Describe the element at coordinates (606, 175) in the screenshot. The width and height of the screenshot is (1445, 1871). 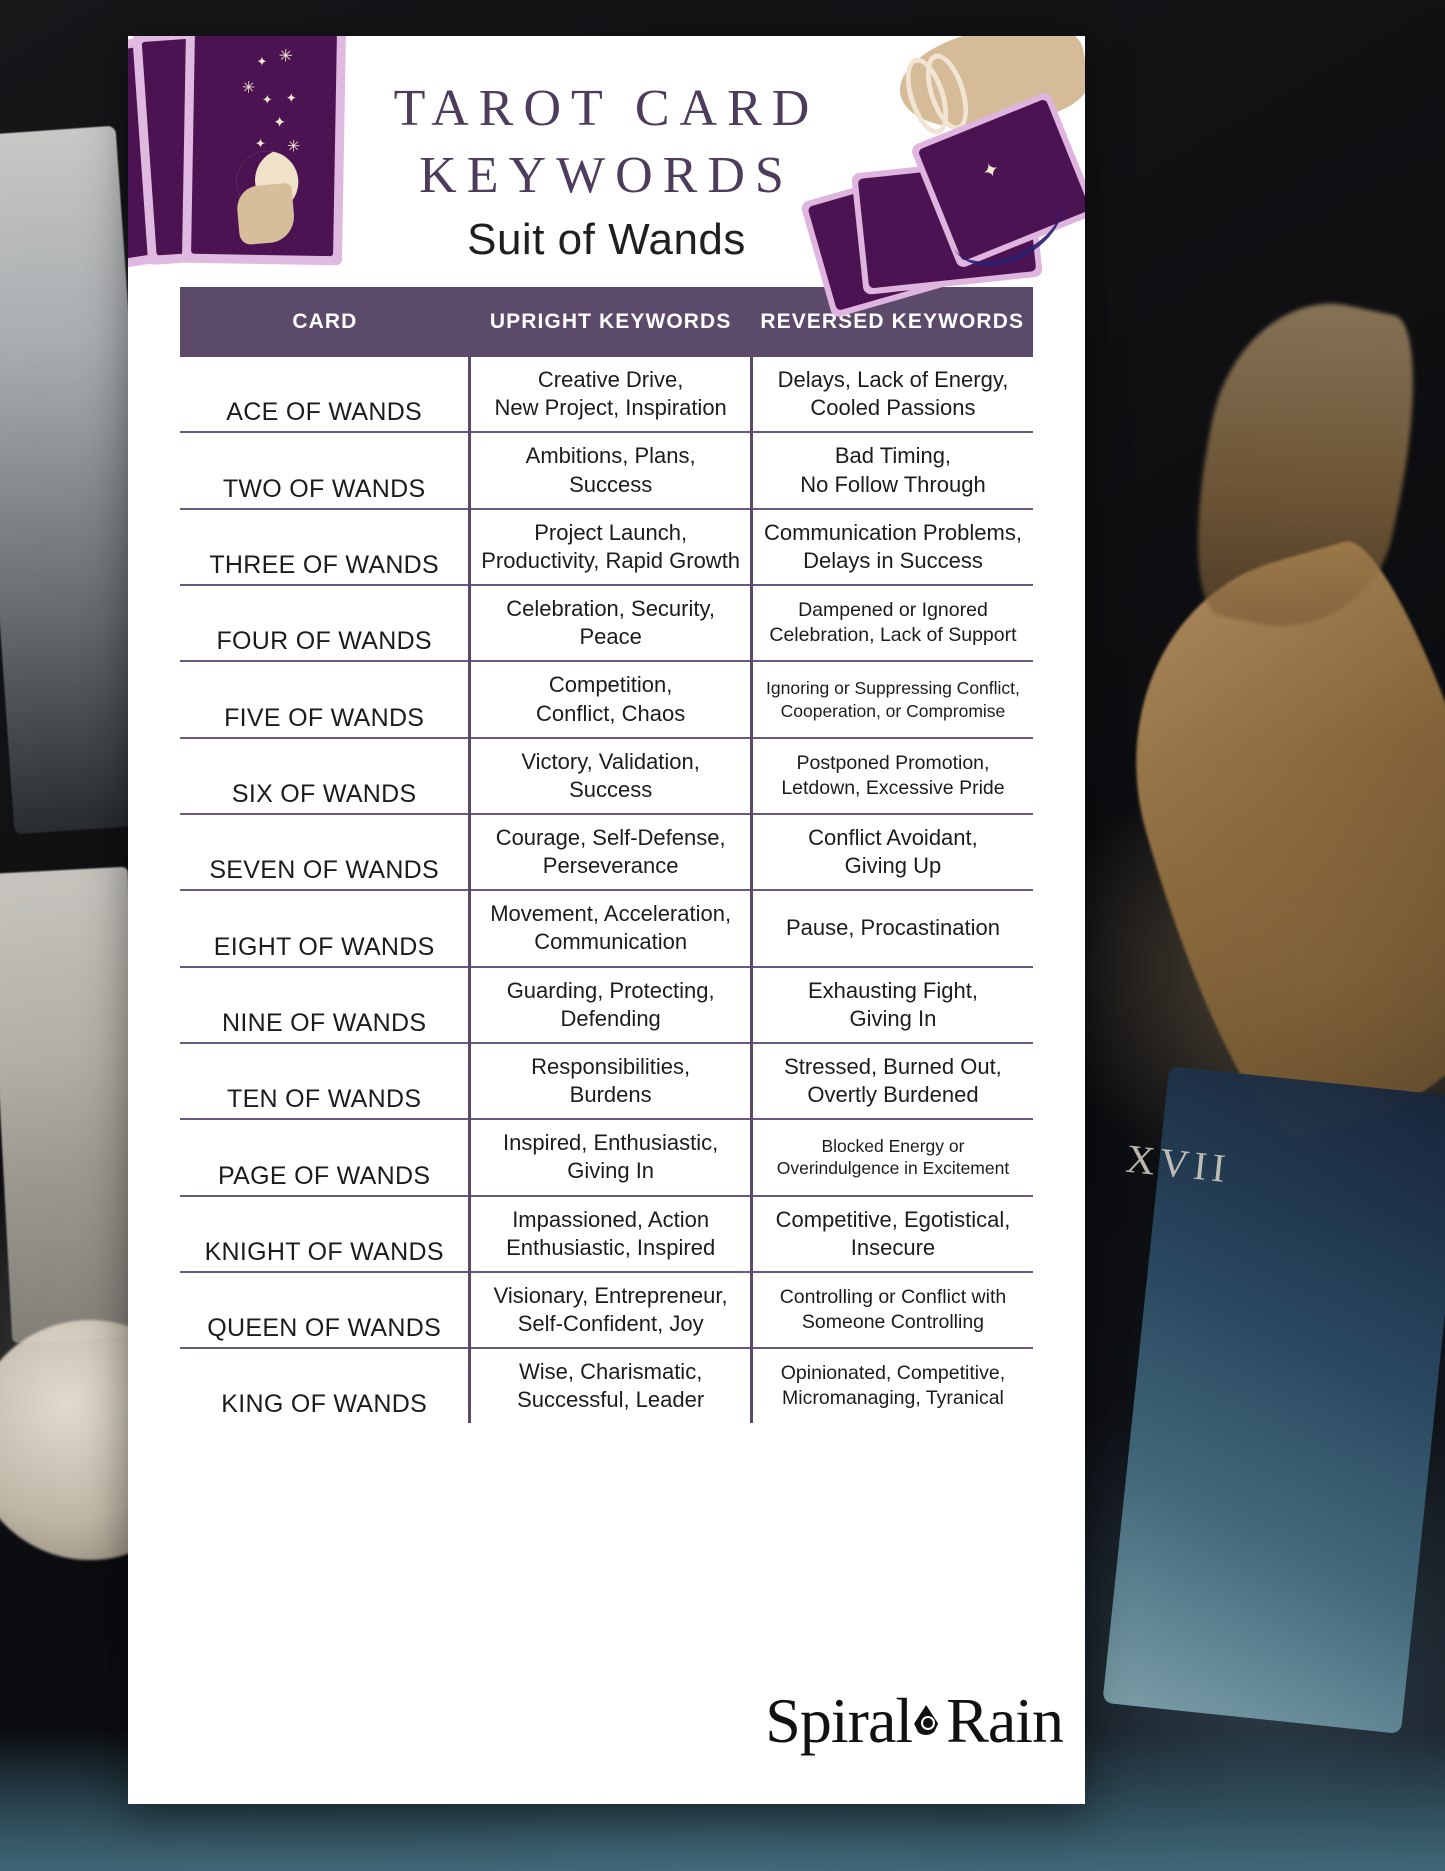
I see `page-title-line2: KEYWORDS` at that location.